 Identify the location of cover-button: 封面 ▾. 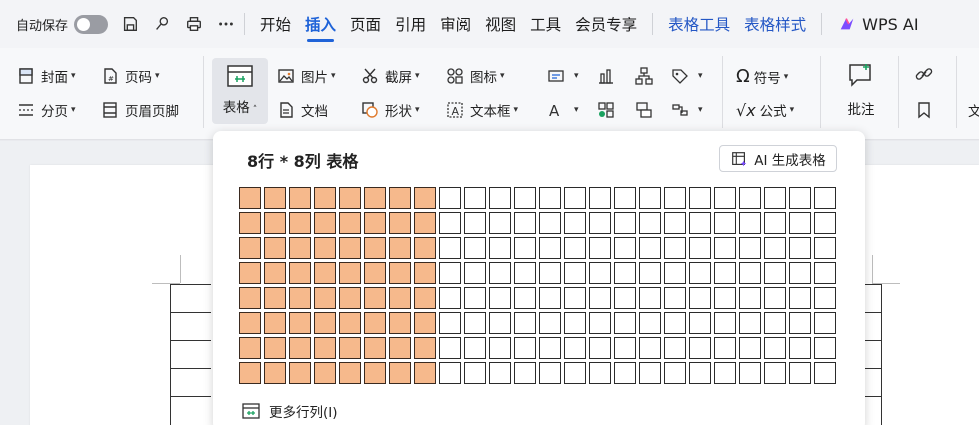
(46, 76).